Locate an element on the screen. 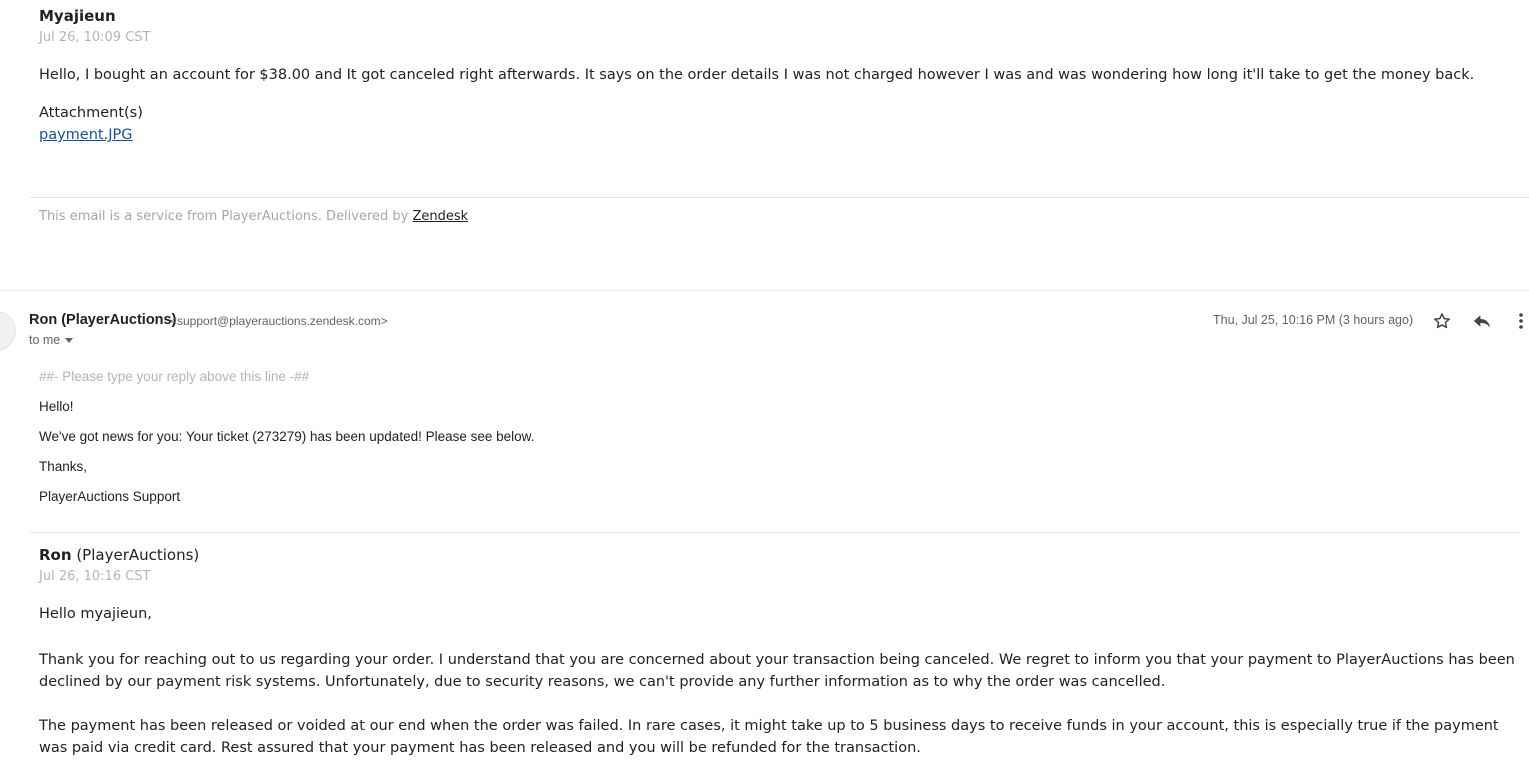  email-divider is located at coordinates (764, 290).